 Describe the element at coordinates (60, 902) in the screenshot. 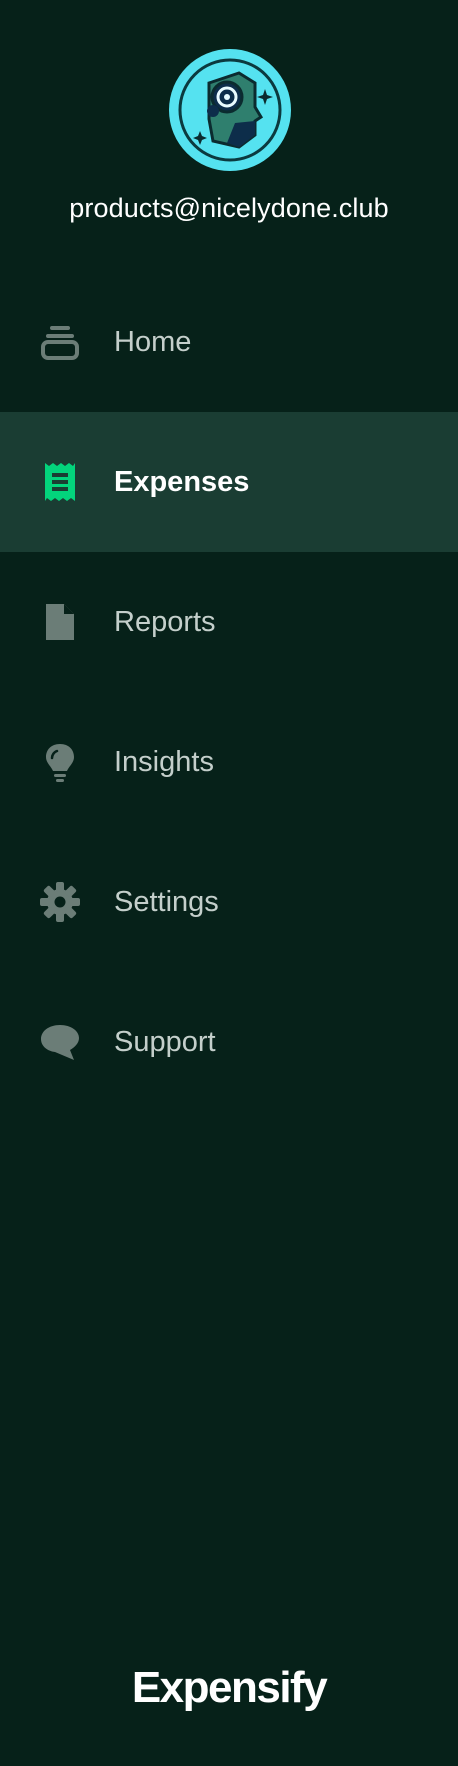

I see `gear-icon` at that location.